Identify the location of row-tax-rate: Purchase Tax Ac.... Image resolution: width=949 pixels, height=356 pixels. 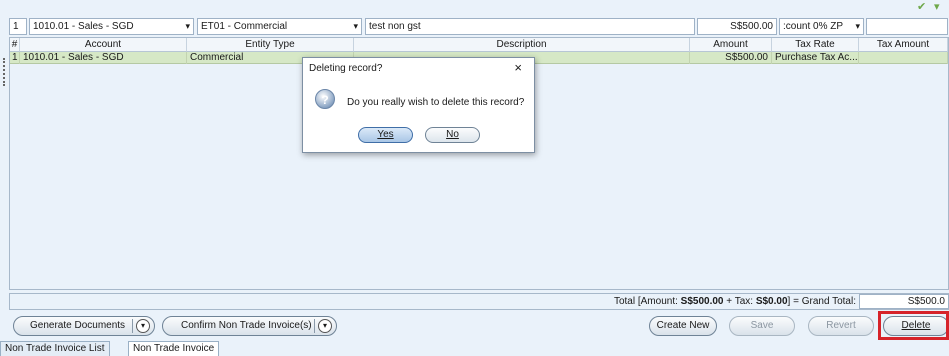
(815, 58).